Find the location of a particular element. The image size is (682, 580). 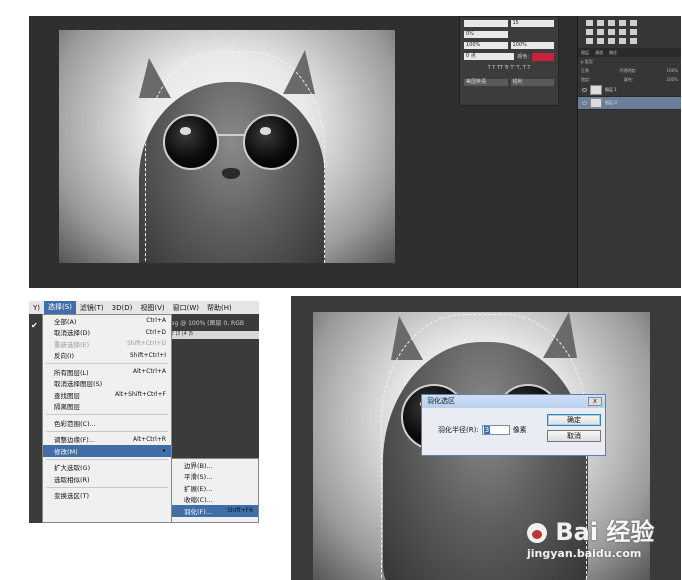

menu-item: 羽化(F)... Shift+F6 is located at coordinates (215, 511).